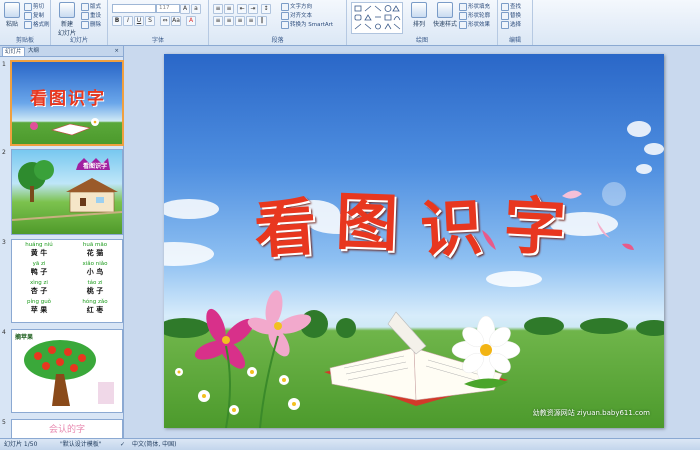  I want to click on tab-outline: 大纲, so click(33, 51).